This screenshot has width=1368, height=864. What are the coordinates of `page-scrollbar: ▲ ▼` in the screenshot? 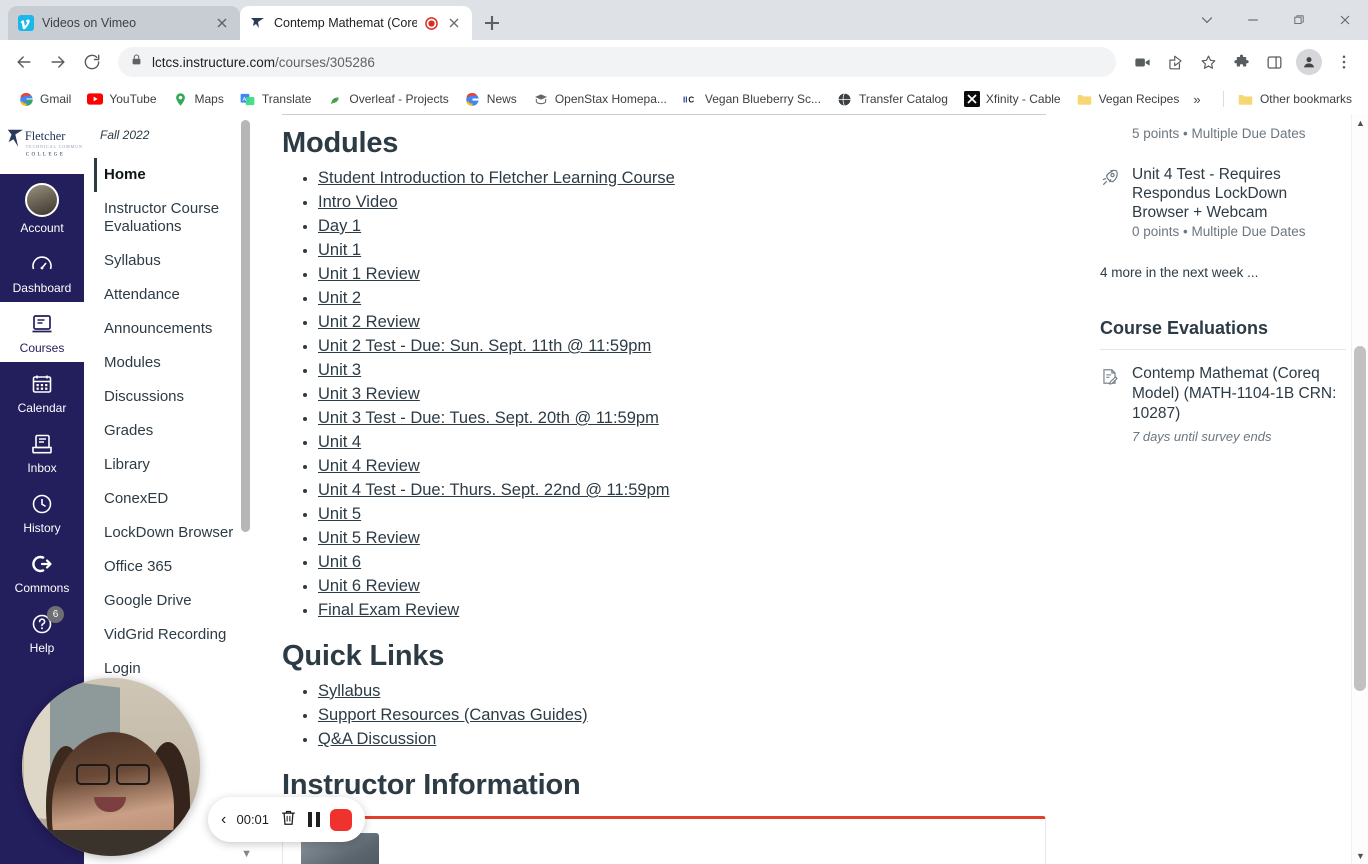 It's located at (1359, 489).